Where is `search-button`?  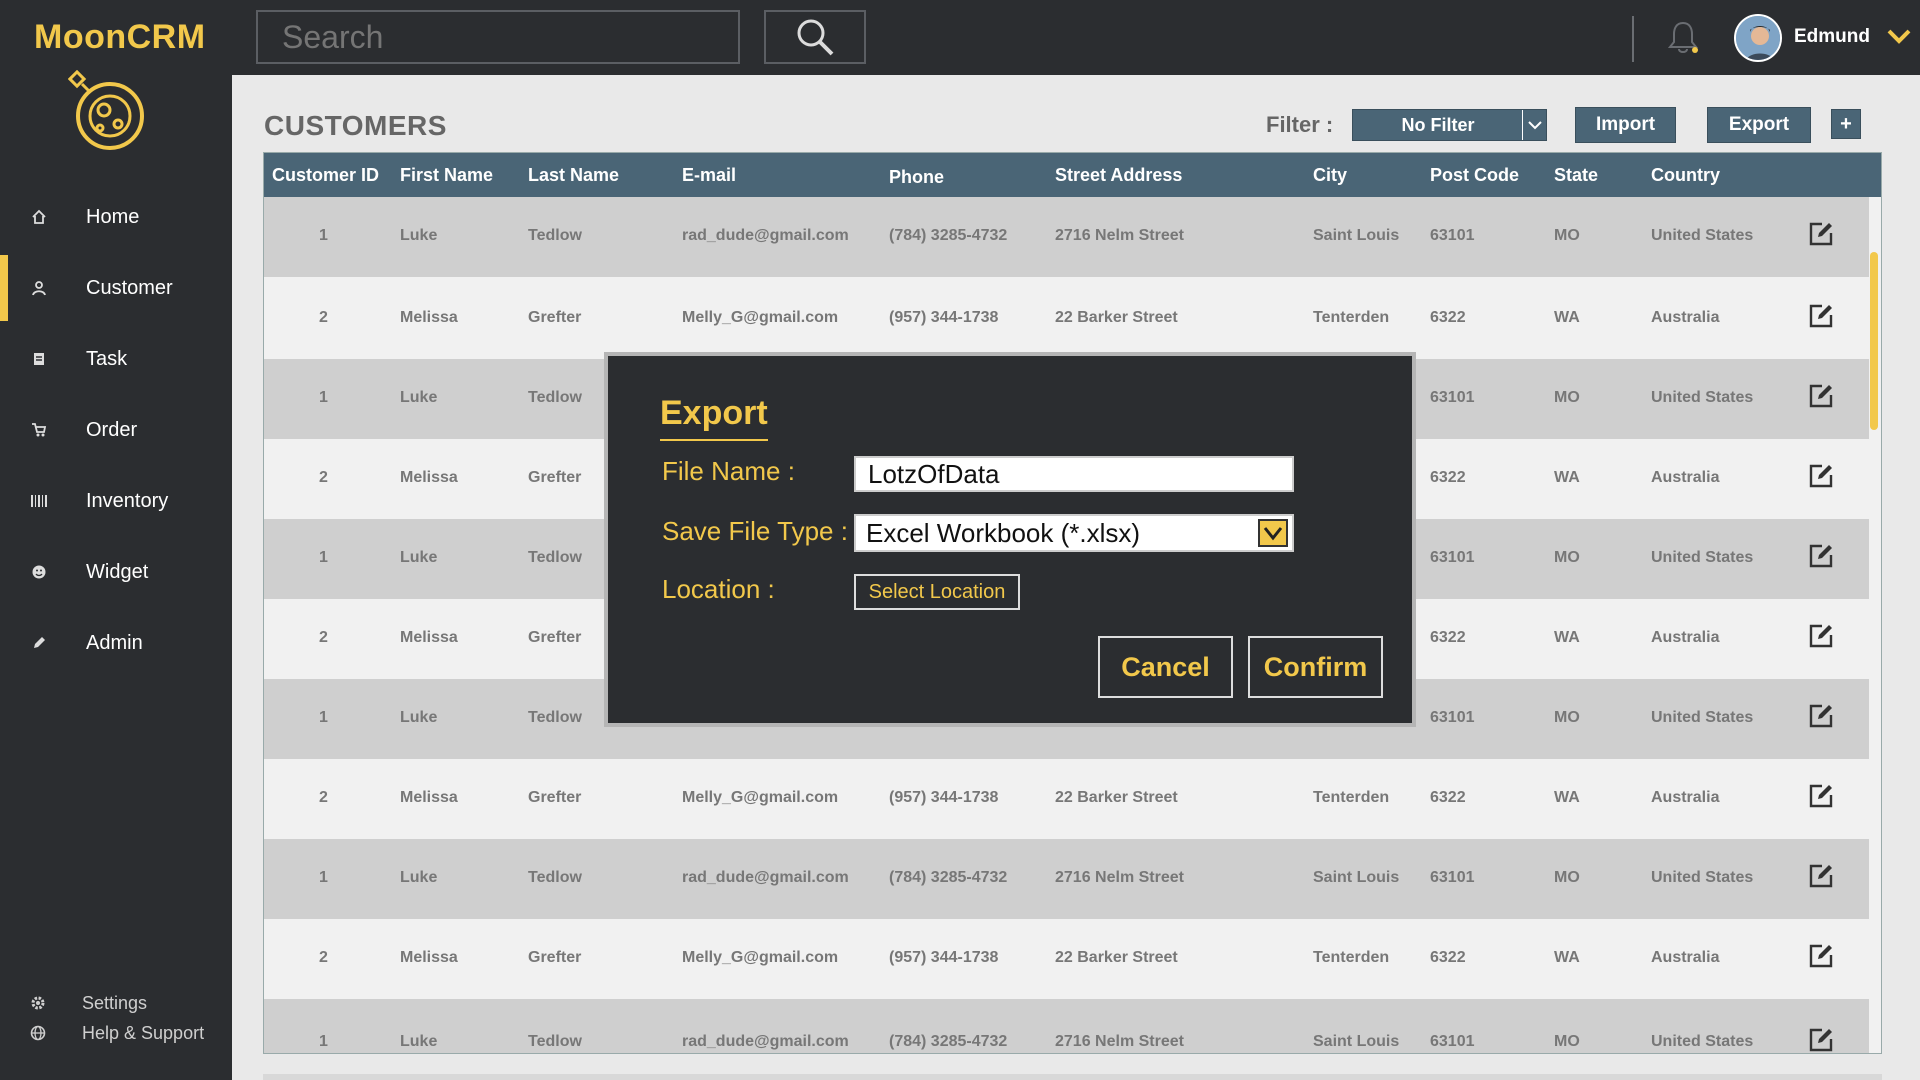 search-button is located at coordinates (815, 37).